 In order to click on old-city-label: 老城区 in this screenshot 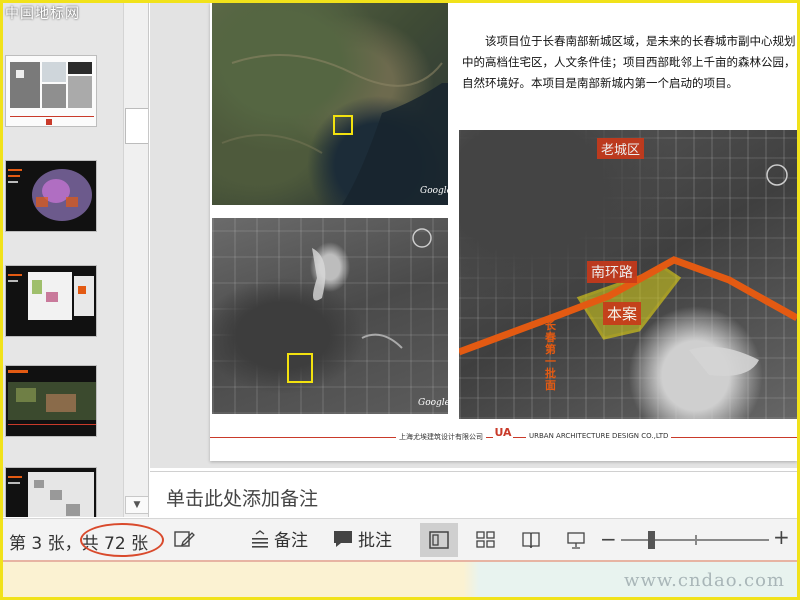, I will do `click(621, 148)`.